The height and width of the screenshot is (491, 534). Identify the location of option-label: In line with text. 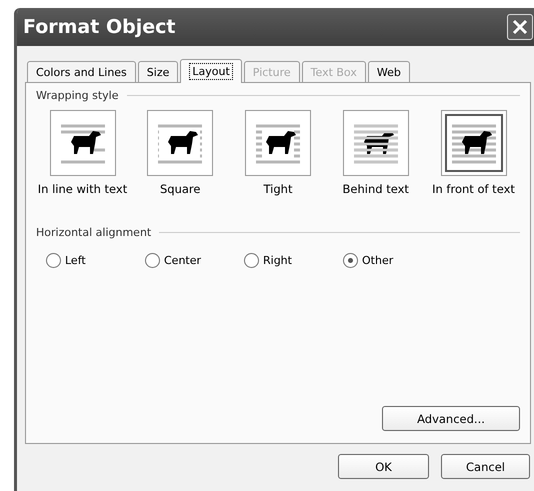
(83, 189).